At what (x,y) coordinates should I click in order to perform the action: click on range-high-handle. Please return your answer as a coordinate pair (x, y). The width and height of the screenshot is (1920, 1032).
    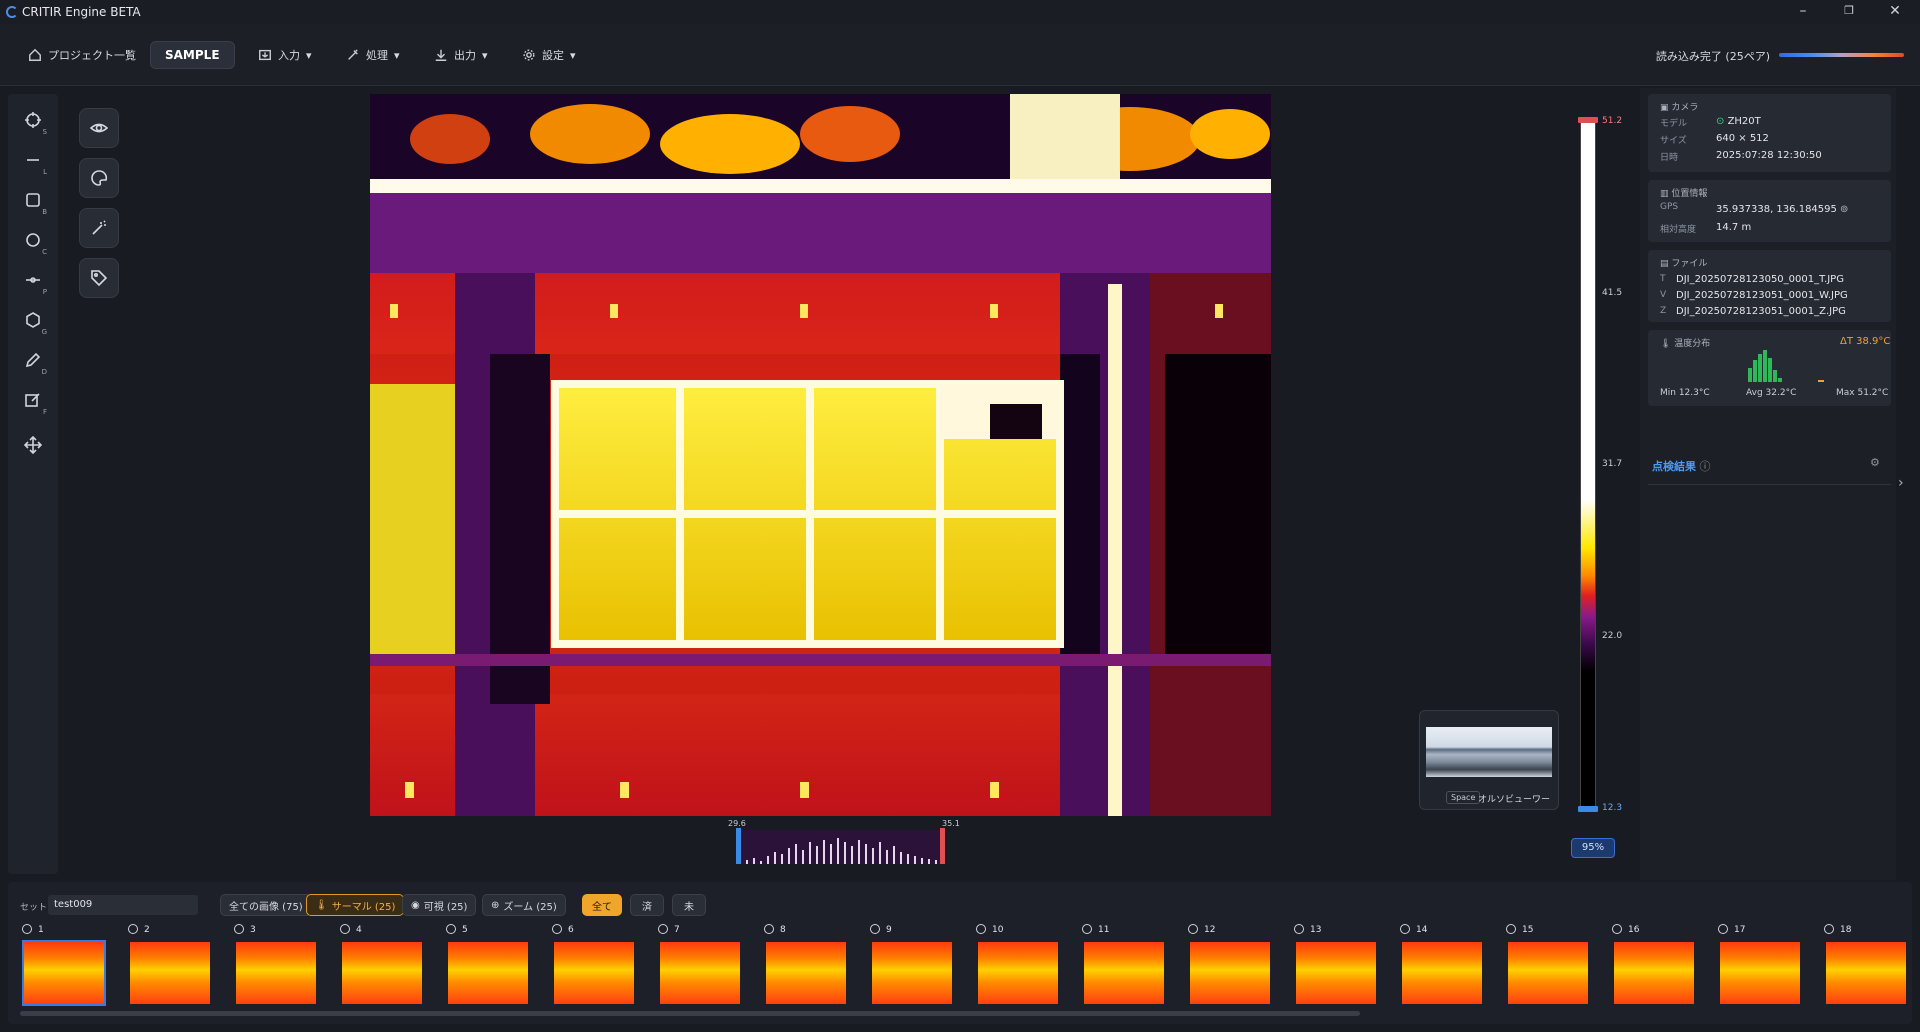
    Looking at the image, I should click on (942, 846).